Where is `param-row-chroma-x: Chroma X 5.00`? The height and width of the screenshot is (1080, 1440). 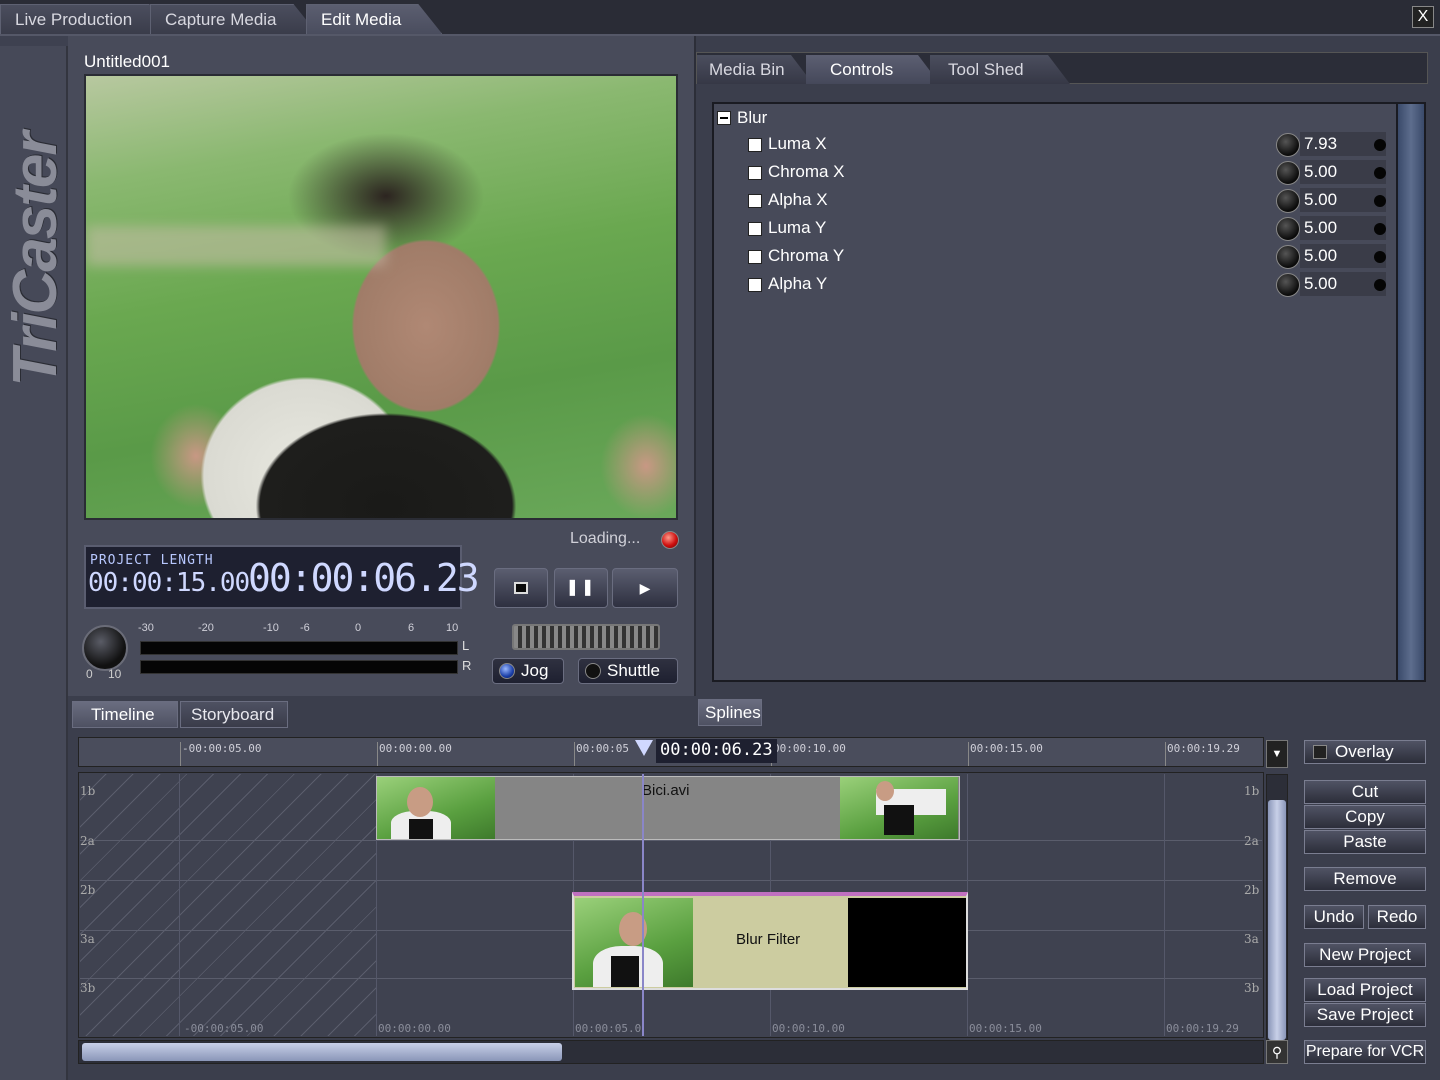 param-row-chroma-x: Chroma X 5.00 is located at coordinates (1068, 173).